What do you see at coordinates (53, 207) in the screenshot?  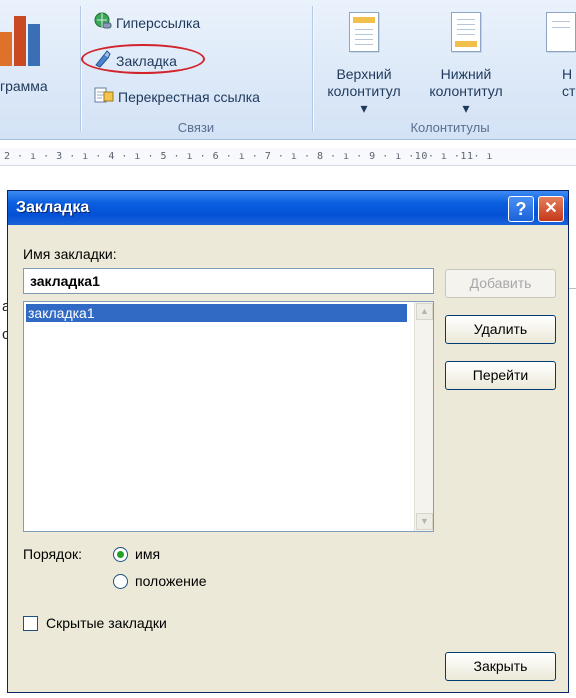 I see `dialog-title: Закладка` at bounding box center [53, 207].